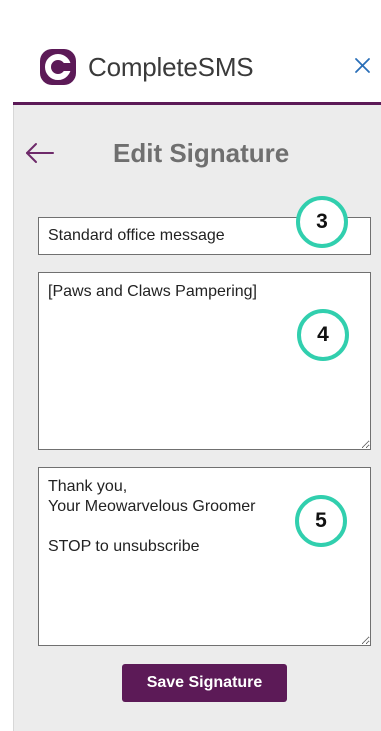  Describe the element at coordinates (58, 67) in the screenshot. I see `completesms-logo-icon` at that location.